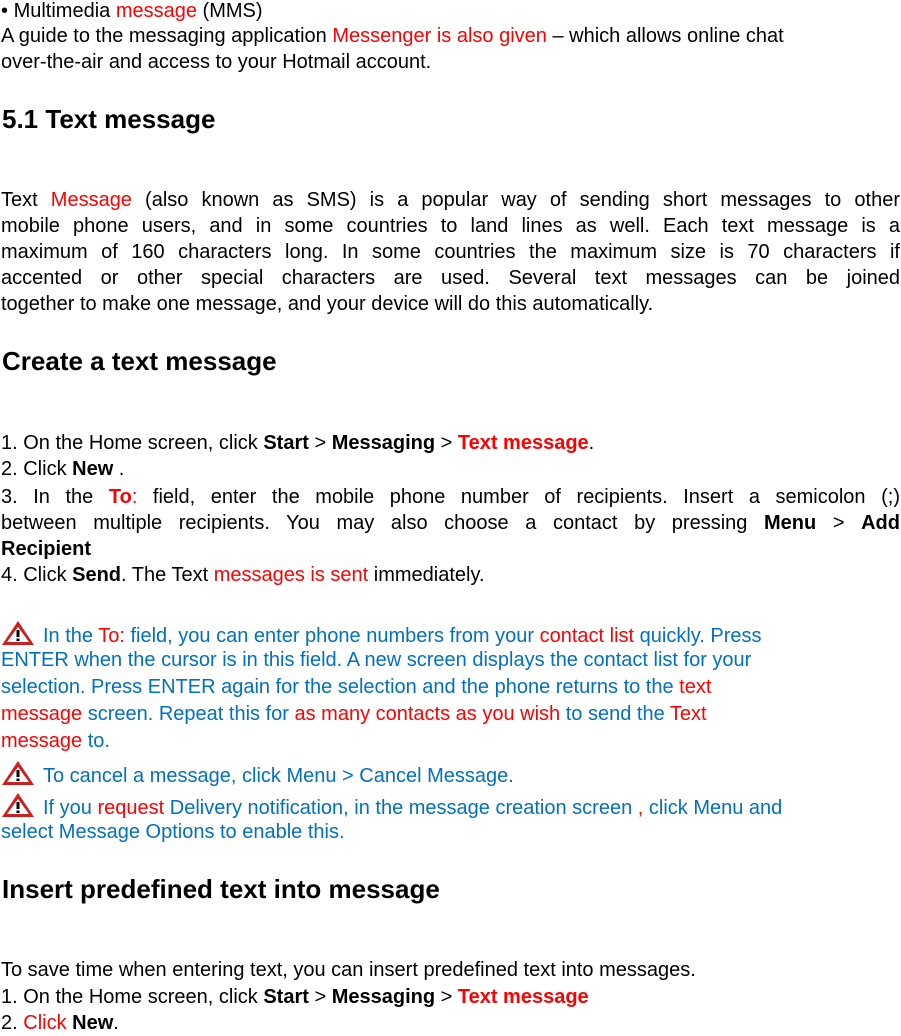  What do you see at coordinates (131, 808) in the screenshot?
I see `tip3-request-highlight: request` at bounding box center [131, 808].